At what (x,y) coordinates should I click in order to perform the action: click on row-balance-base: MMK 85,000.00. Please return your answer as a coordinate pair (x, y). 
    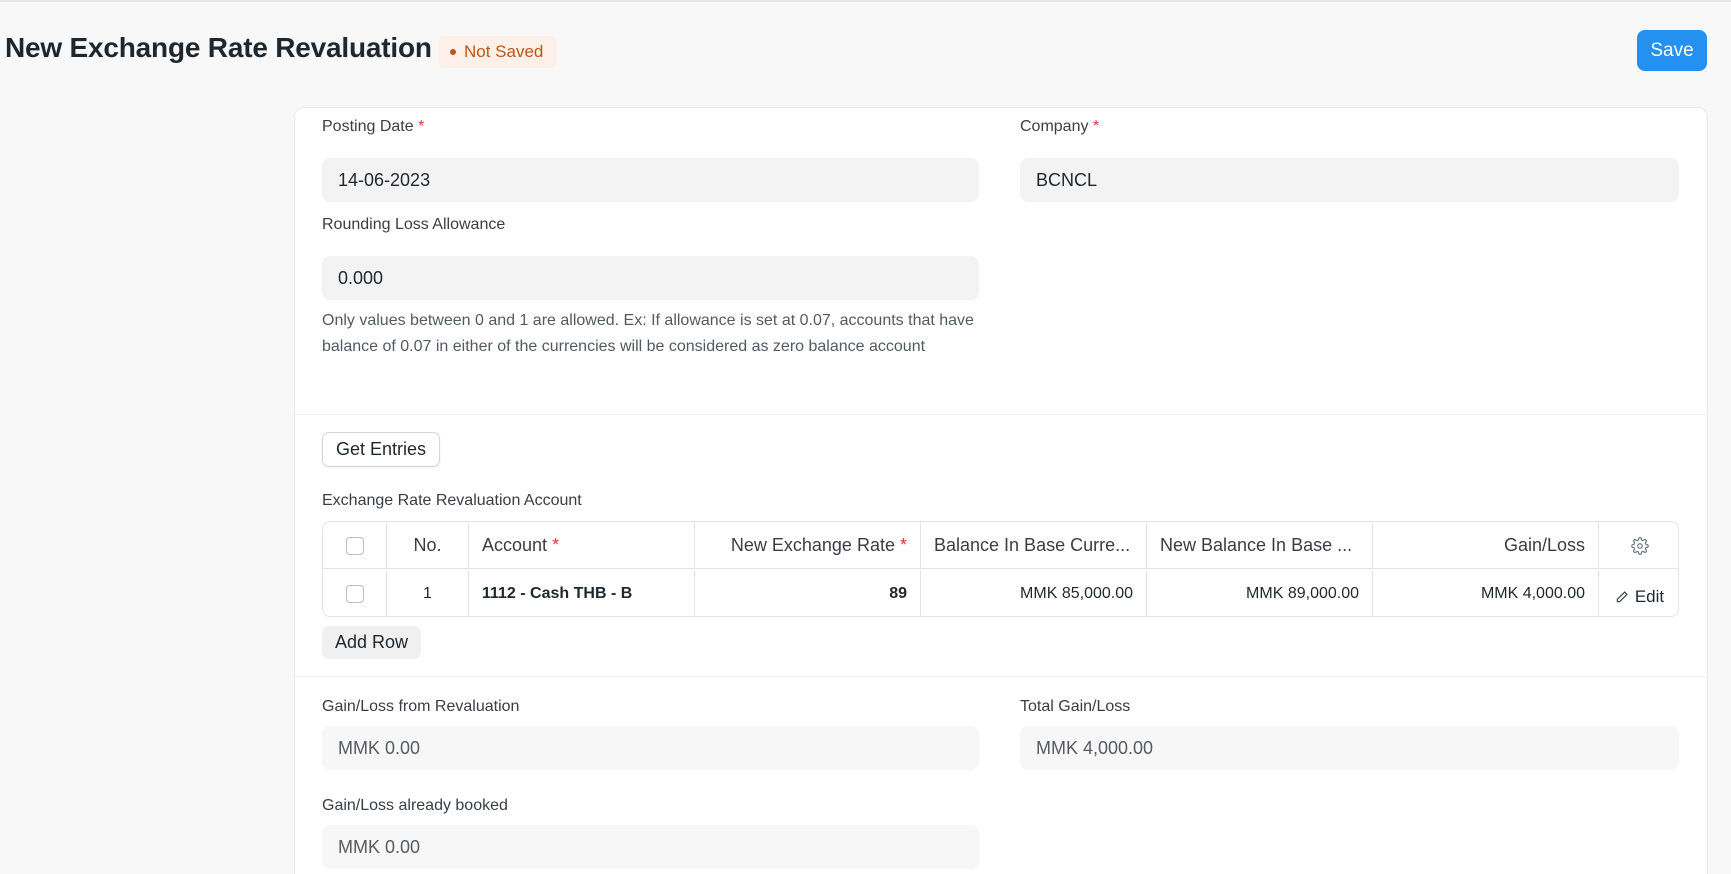
    Looking at the image, I should click on (1034, 593).